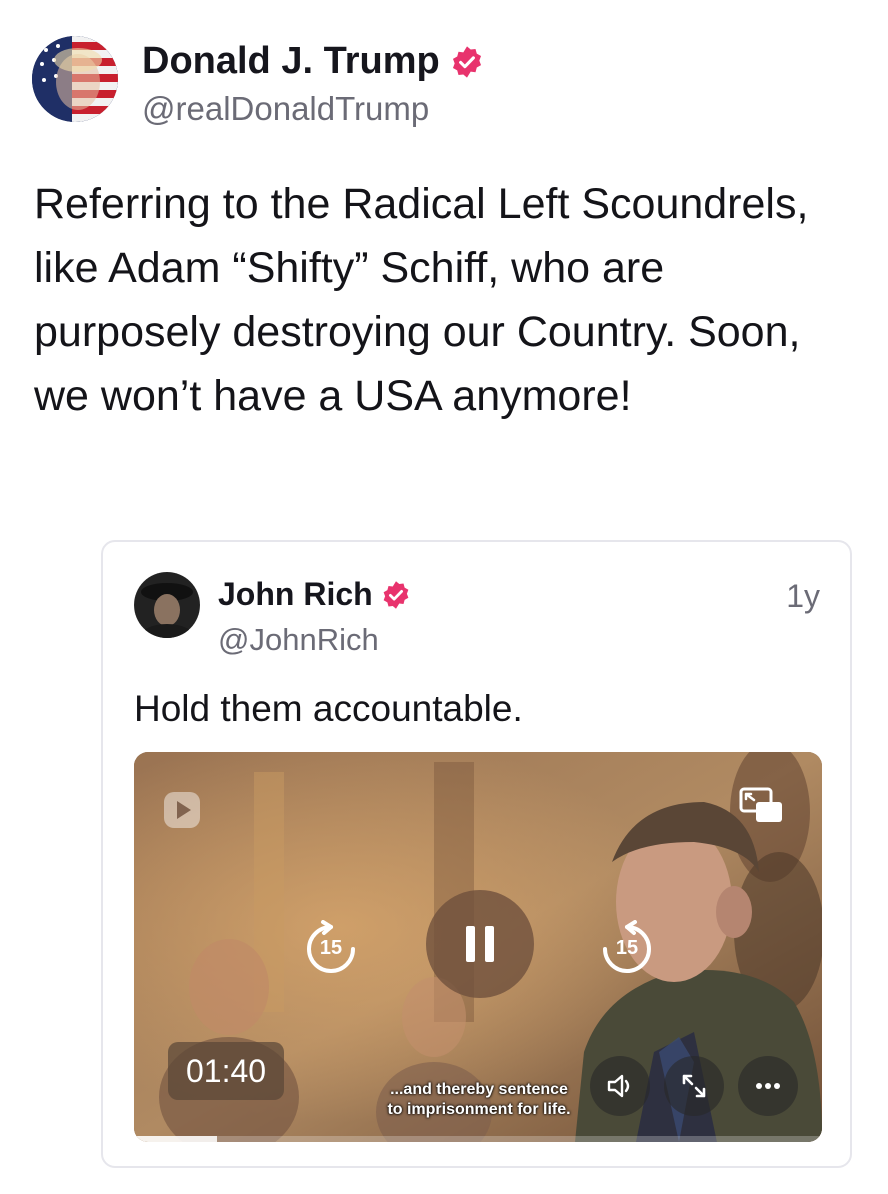 This screenshot has width=888, height=1194. I want to click on pause-button, so click(480, 944).